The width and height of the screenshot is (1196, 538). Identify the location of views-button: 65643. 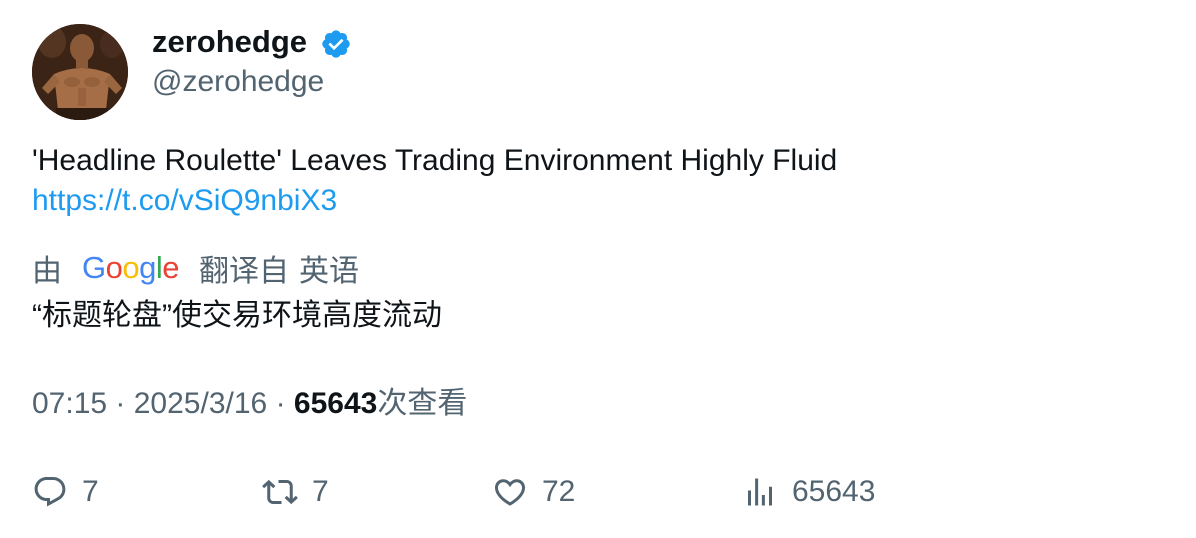
(808, 492).